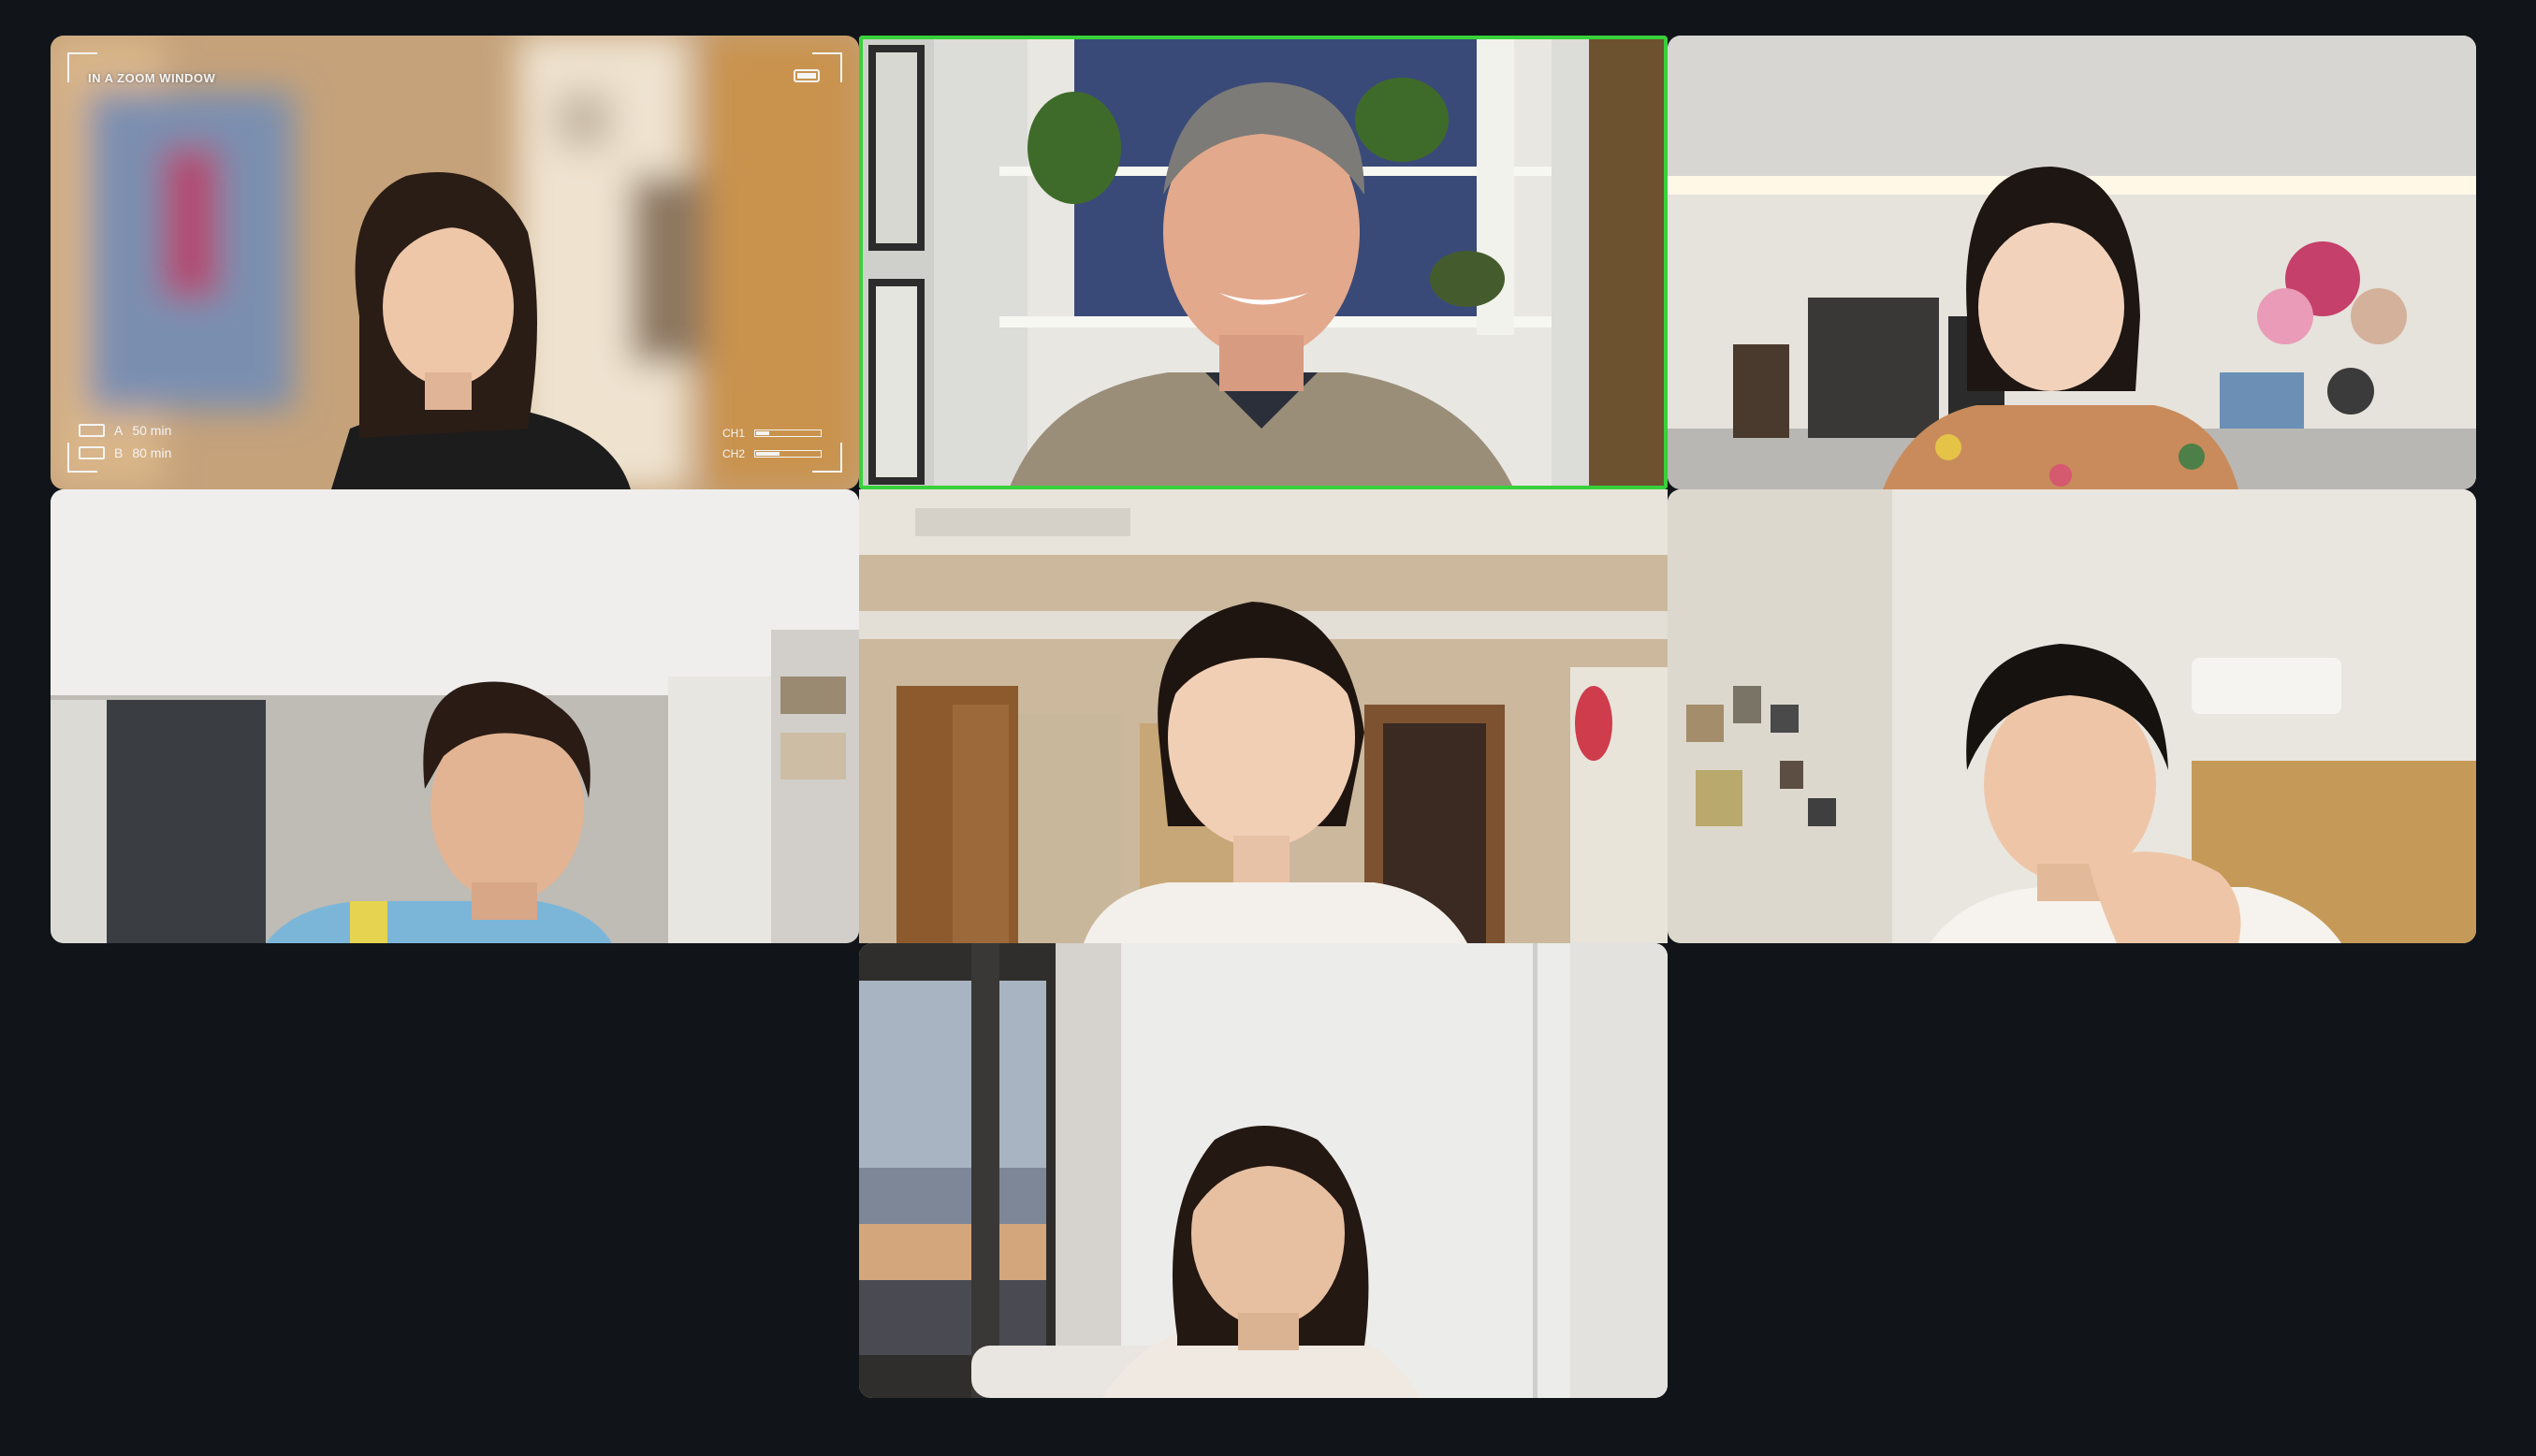 The width and height of the screenshot is (2536, 1456). What do you see at coordinates (807, 75) in the screenshot?
I see `battery-icon` at bounding box center [807, 75].